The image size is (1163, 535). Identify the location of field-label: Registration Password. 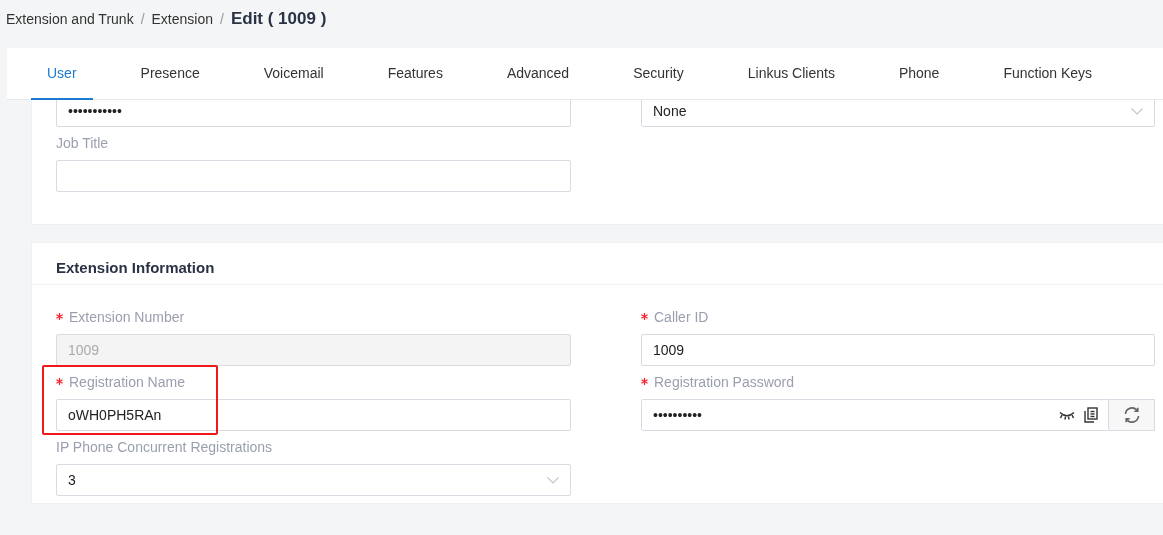
(724, 382).